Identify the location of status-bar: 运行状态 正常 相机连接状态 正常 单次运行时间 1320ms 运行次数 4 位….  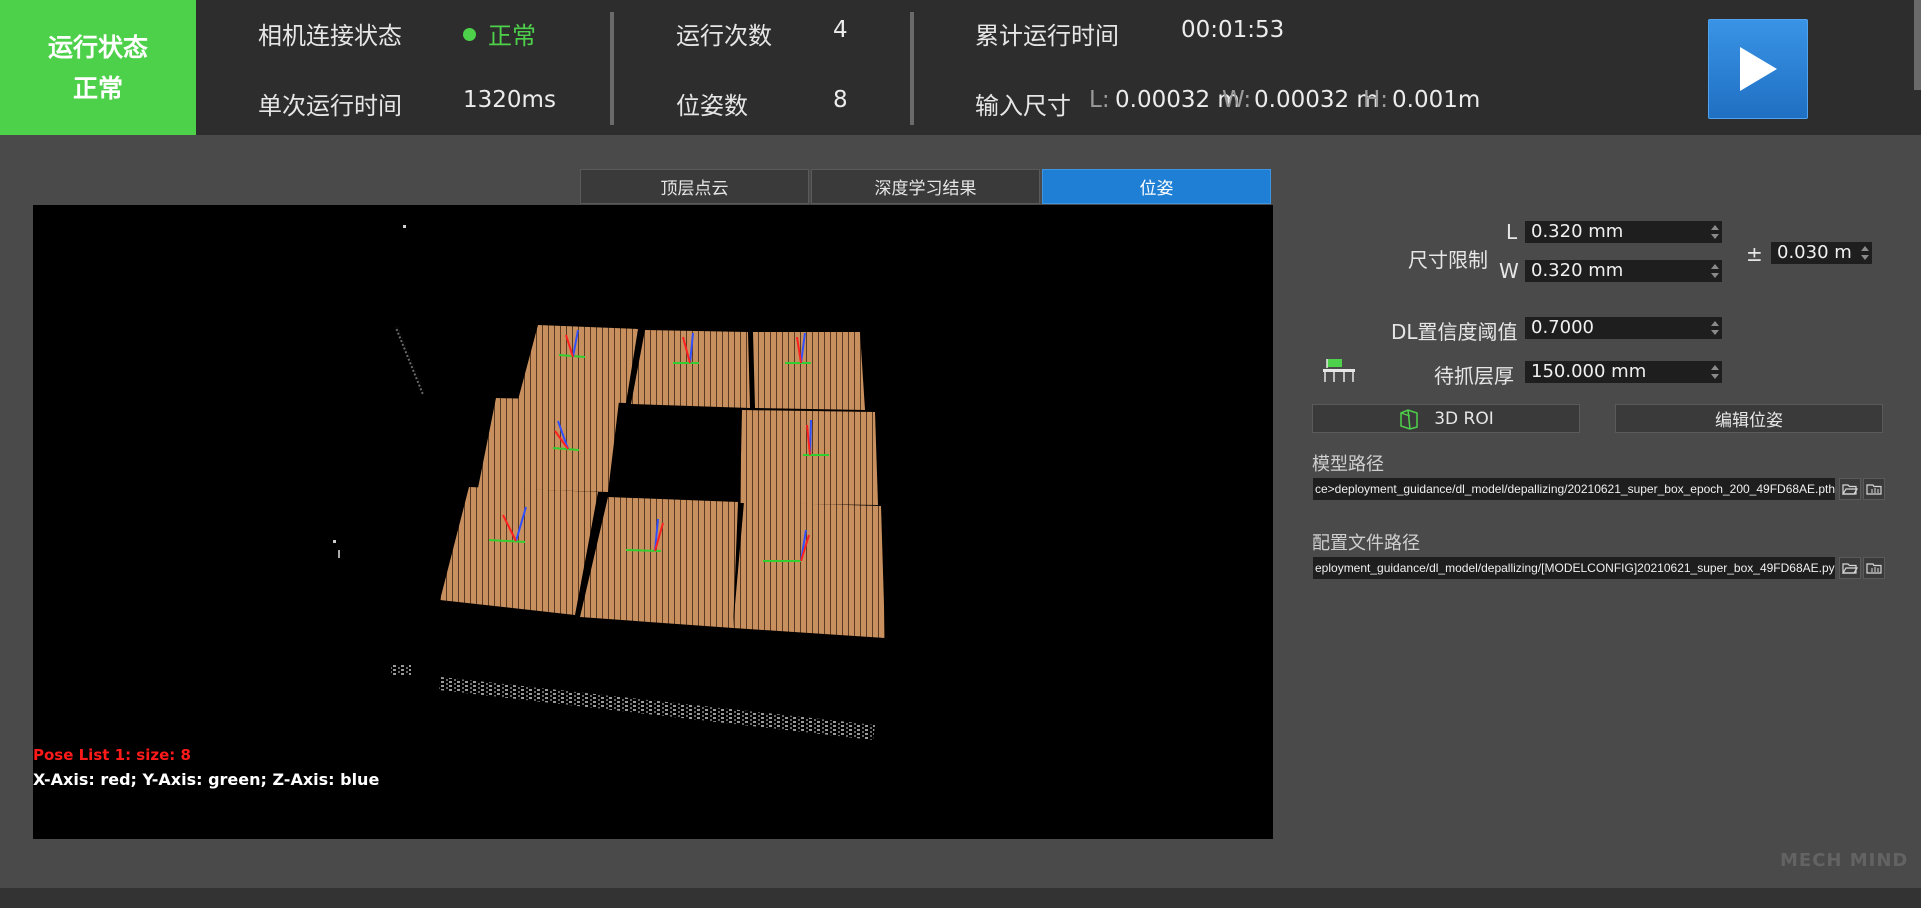
(960, 67).